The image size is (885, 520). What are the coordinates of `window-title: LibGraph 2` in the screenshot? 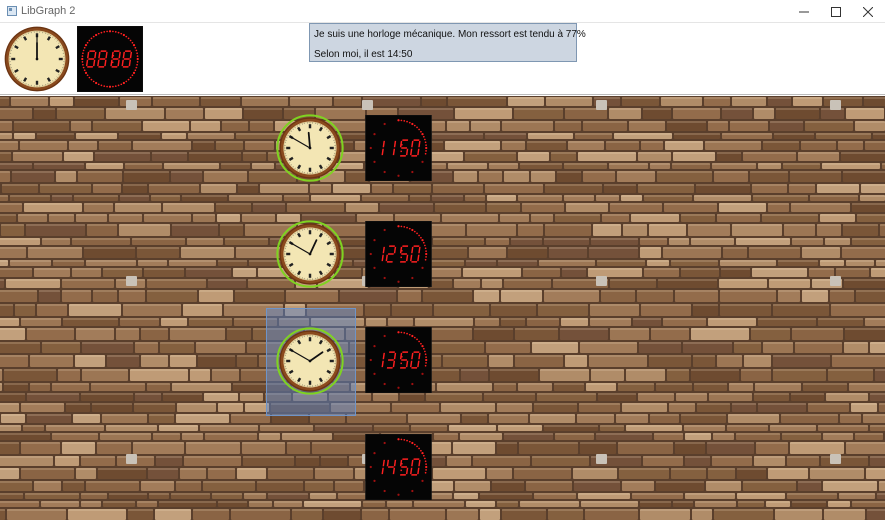 It's located at (48, 11).